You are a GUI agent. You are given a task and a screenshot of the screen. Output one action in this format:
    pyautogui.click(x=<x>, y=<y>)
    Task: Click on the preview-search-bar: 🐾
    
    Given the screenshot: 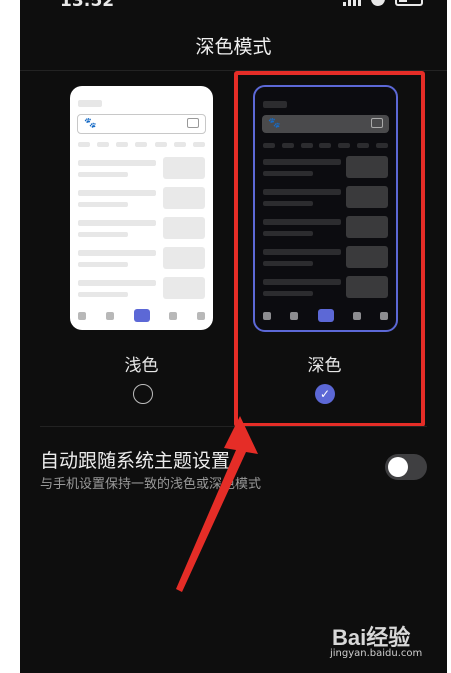 What is the action you would take?
    pyautogui.click(x=141, y=124)
    